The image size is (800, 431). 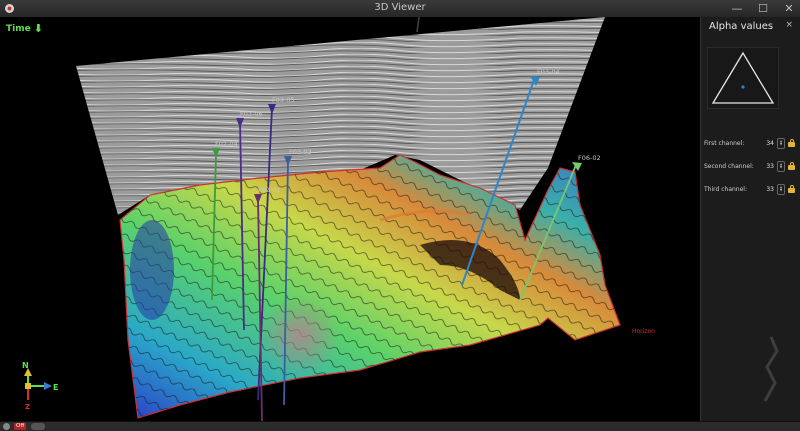 I want to click on second-channel-row: Second channel: 33 ▲ ▼, so click(x=752, y=166).